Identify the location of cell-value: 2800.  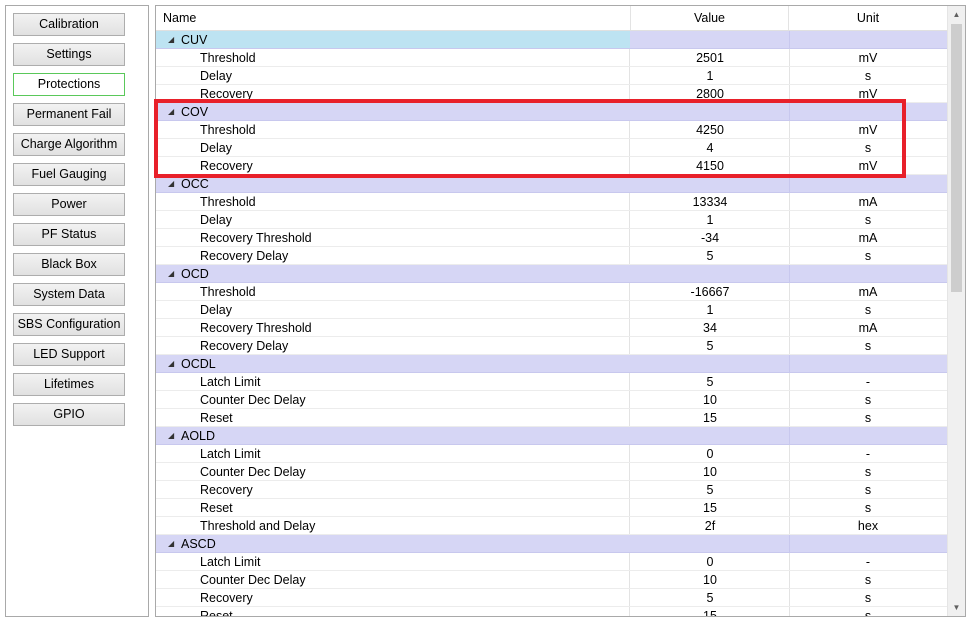
(710, 93).